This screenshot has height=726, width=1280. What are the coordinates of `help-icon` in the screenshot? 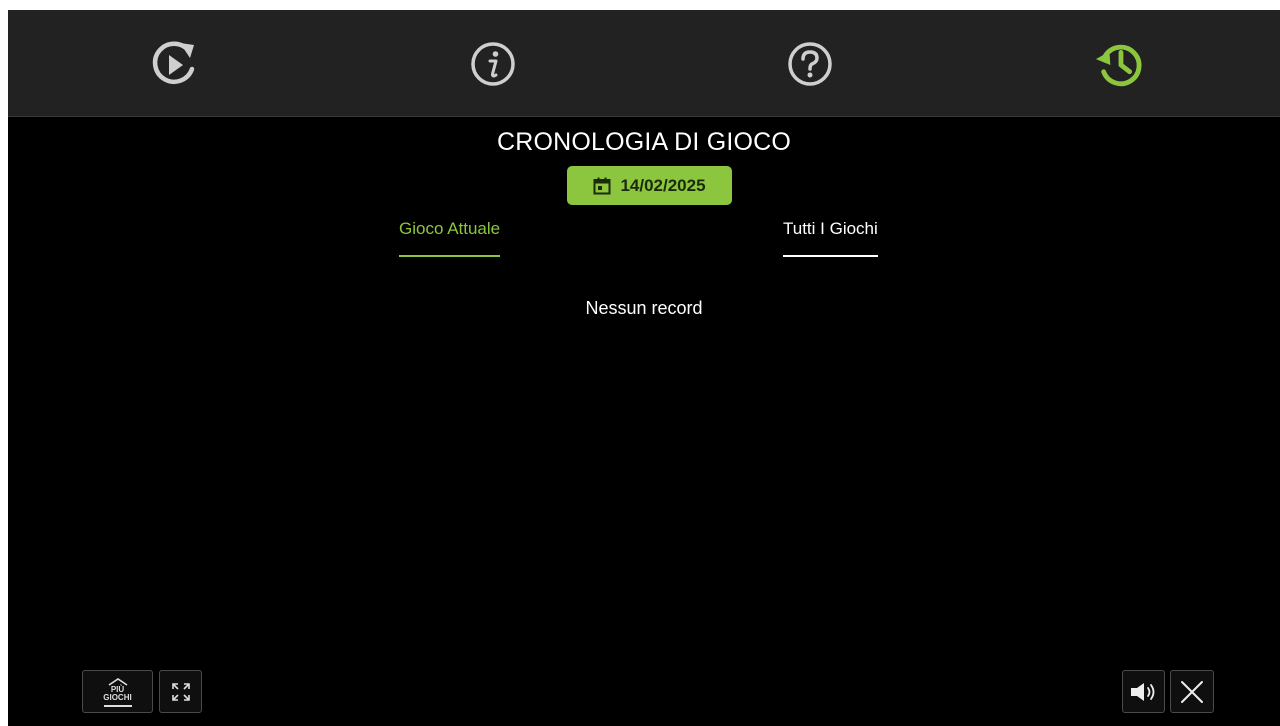 It's located at (810, 64).